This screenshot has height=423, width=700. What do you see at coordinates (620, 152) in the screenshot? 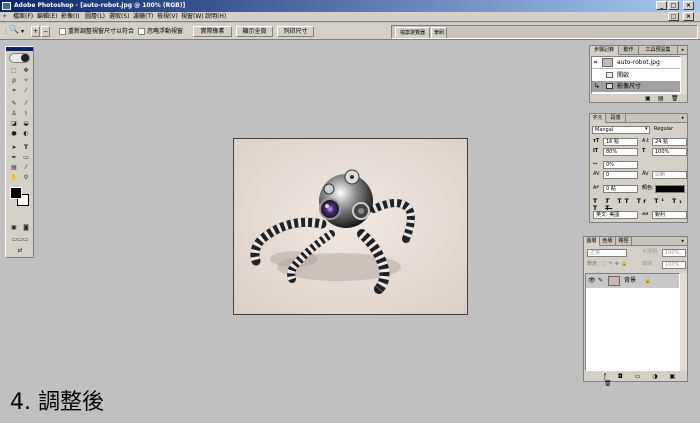
I see `vertical-scale-field: 80%` at bounding box center [620, 152].